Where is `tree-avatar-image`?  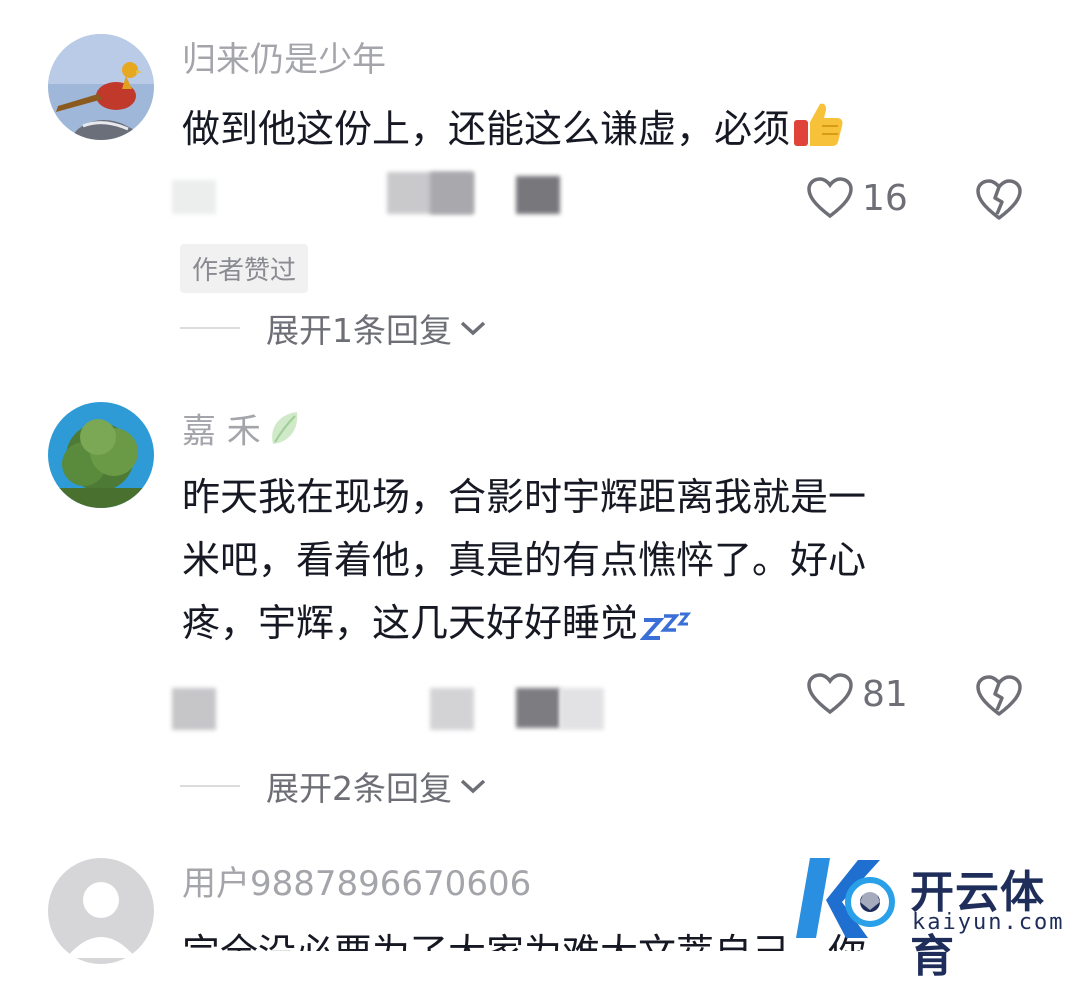 tree-avatar-image is located at coordinates (101, 455).